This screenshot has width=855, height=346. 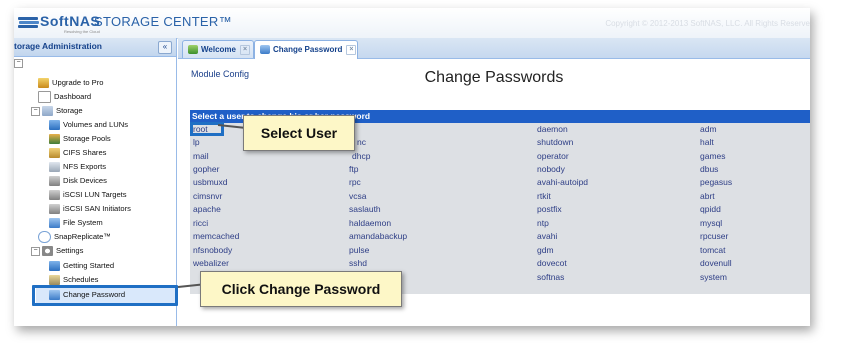 I want to click on user-cell: avahi, so click(x=547, y=236).